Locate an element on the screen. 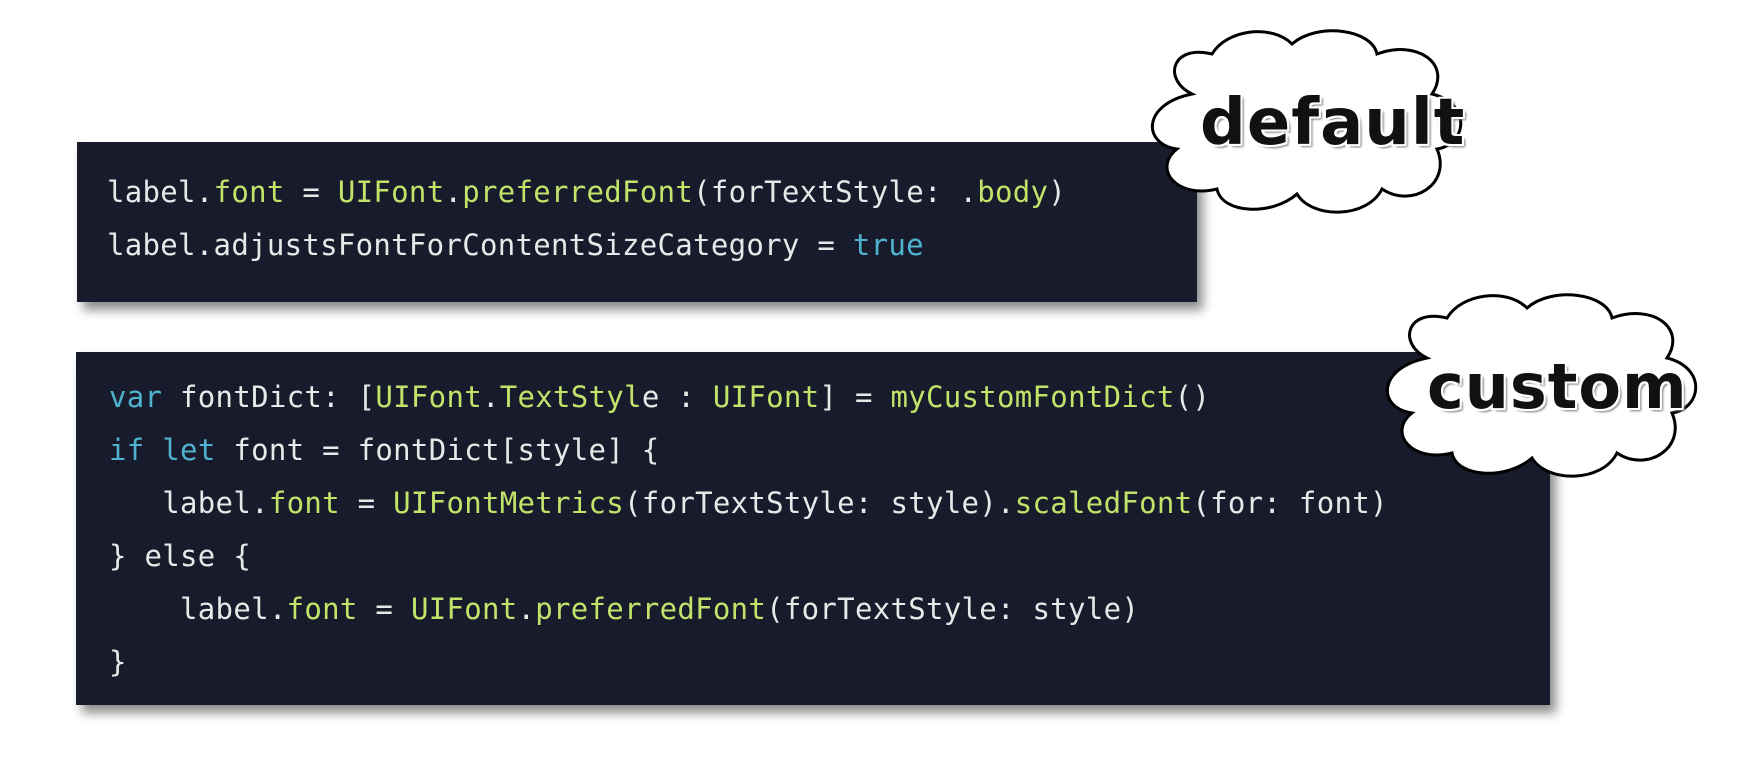  code-line: } is located at coordinates (118, 662).